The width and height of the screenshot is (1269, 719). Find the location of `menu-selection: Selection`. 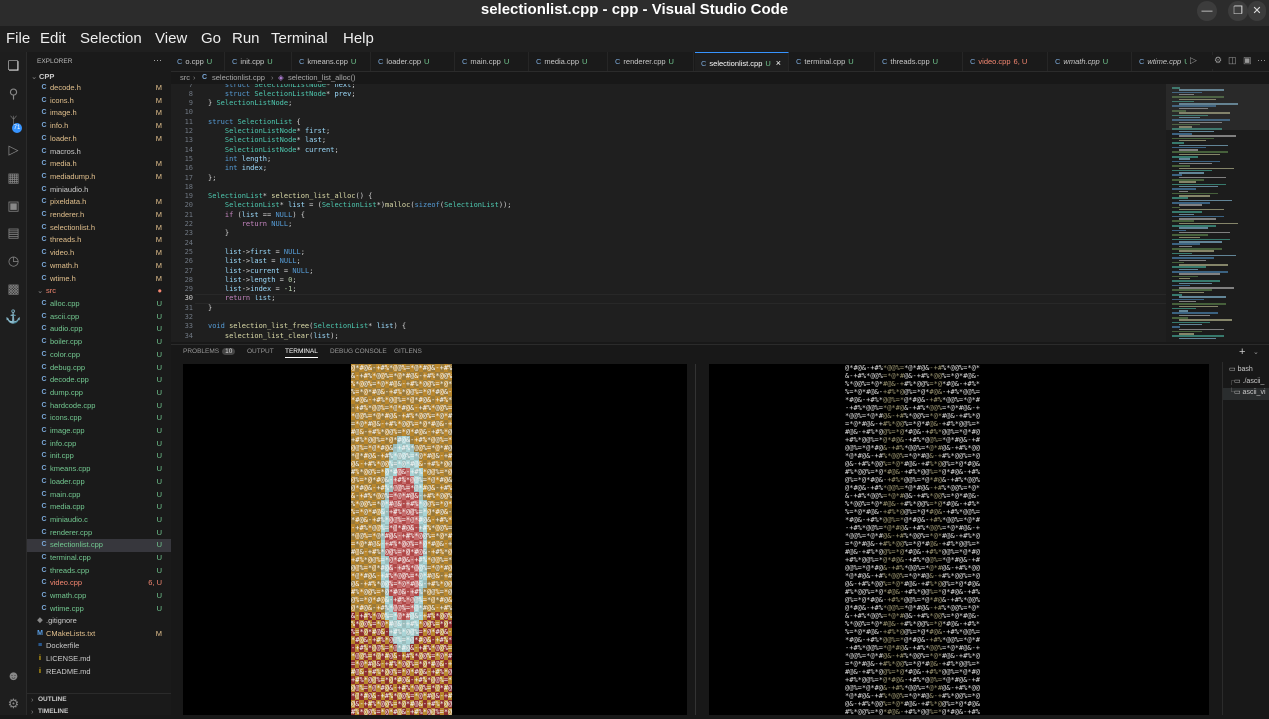

menu-selection: Selection is located at coordinates (111, 38).